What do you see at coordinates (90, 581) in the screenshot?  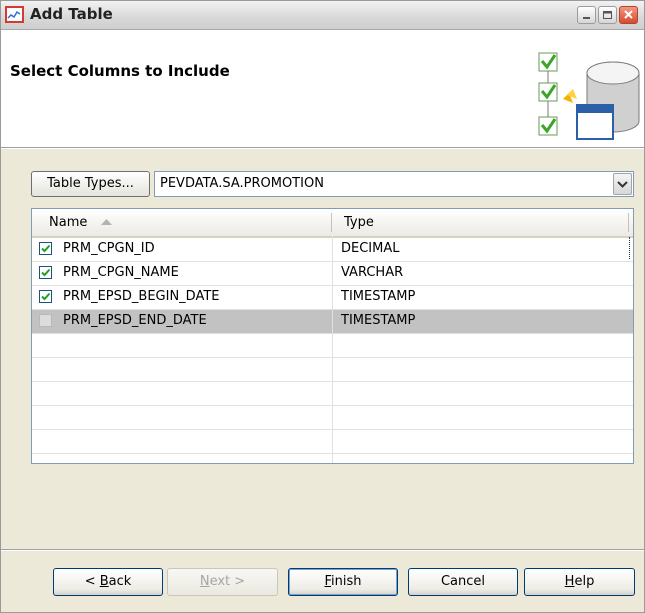 I see `back-prefix: <` at bounding box center [90, 581].